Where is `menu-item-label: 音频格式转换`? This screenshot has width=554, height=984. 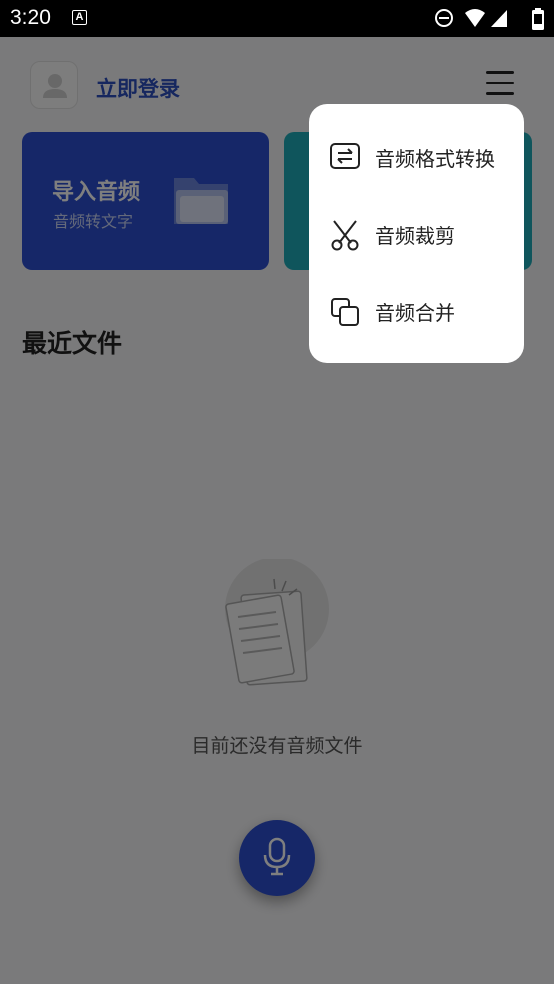
menu-item-label: 音频格式转换 is located at coordinates (435, 159).